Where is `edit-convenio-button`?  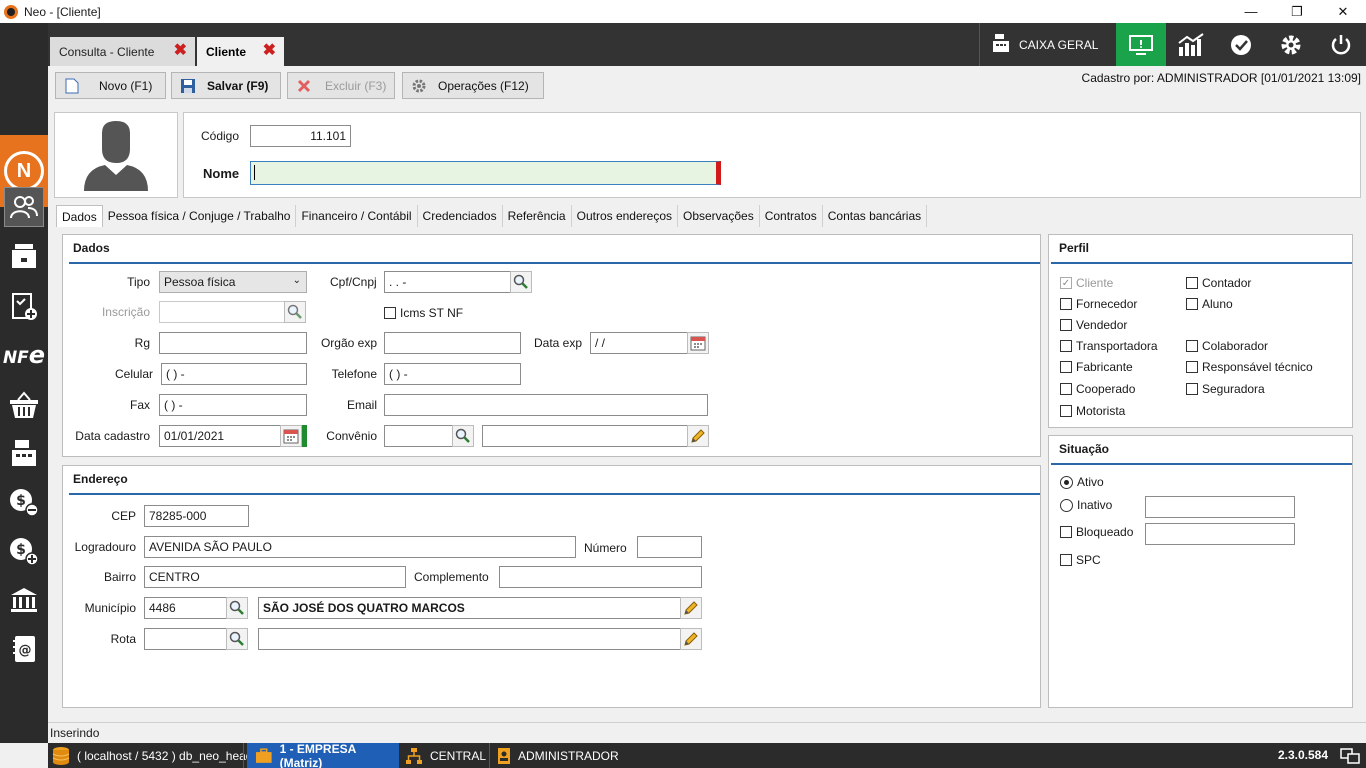
edit-convenio-button is located at coordinates (698, 436).